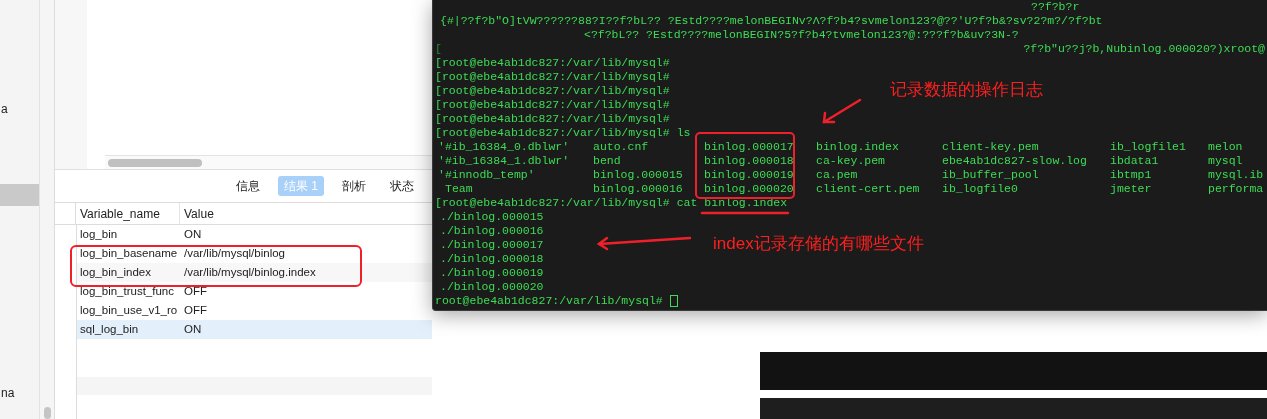 The height and width of the screenshot is (419, 1267). I want to click on shell-command: ls, so click(683, 133).